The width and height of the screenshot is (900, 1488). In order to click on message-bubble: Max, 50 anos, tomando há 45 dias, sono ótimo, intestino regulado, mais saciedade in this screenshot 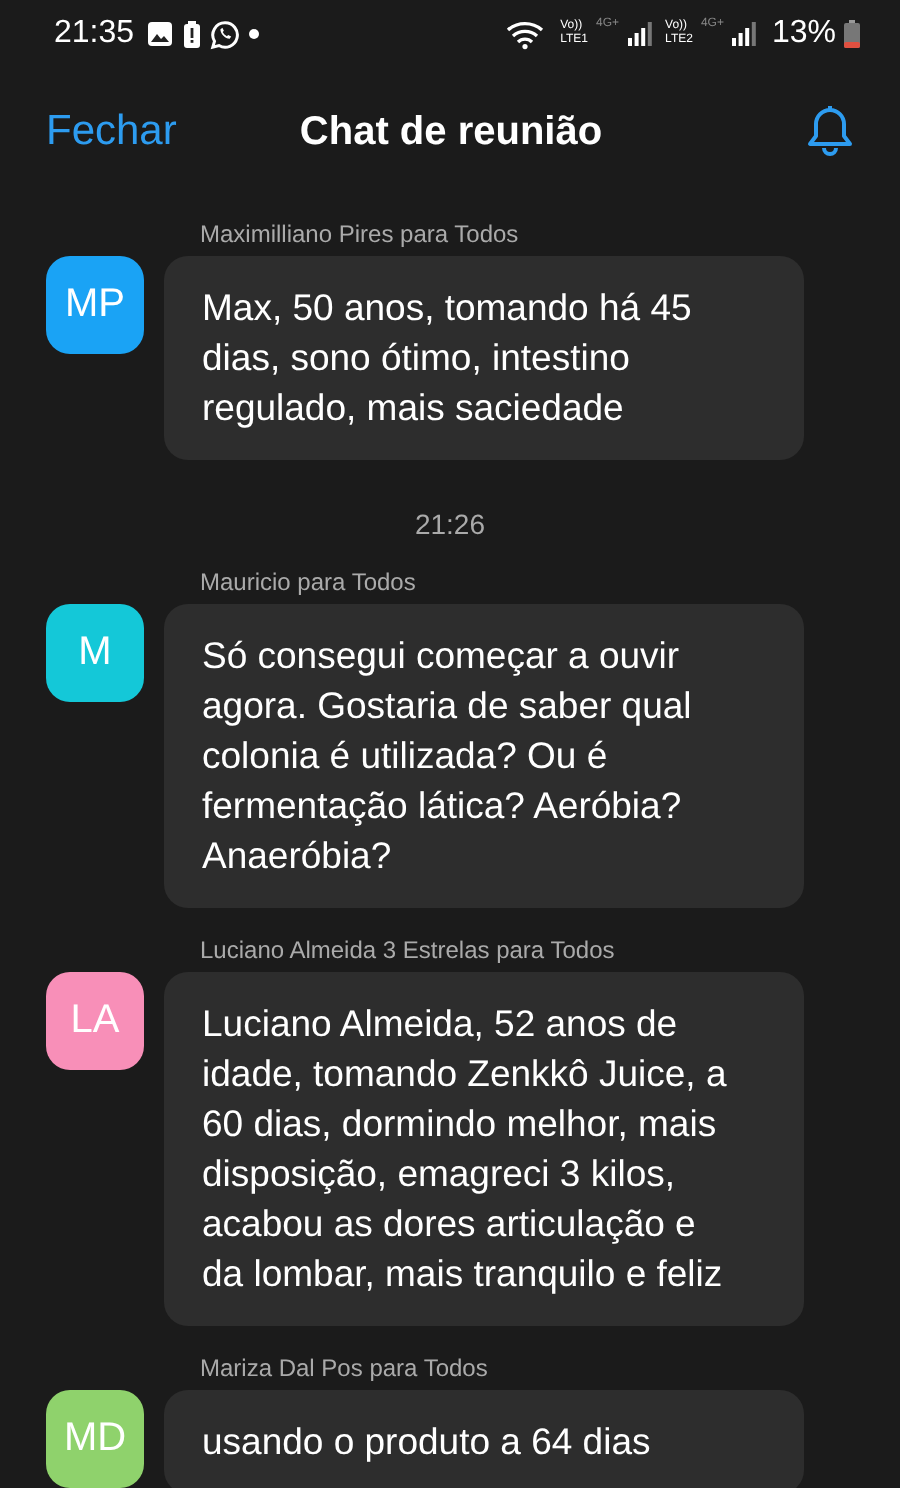, I will do `click(484, 358)`.